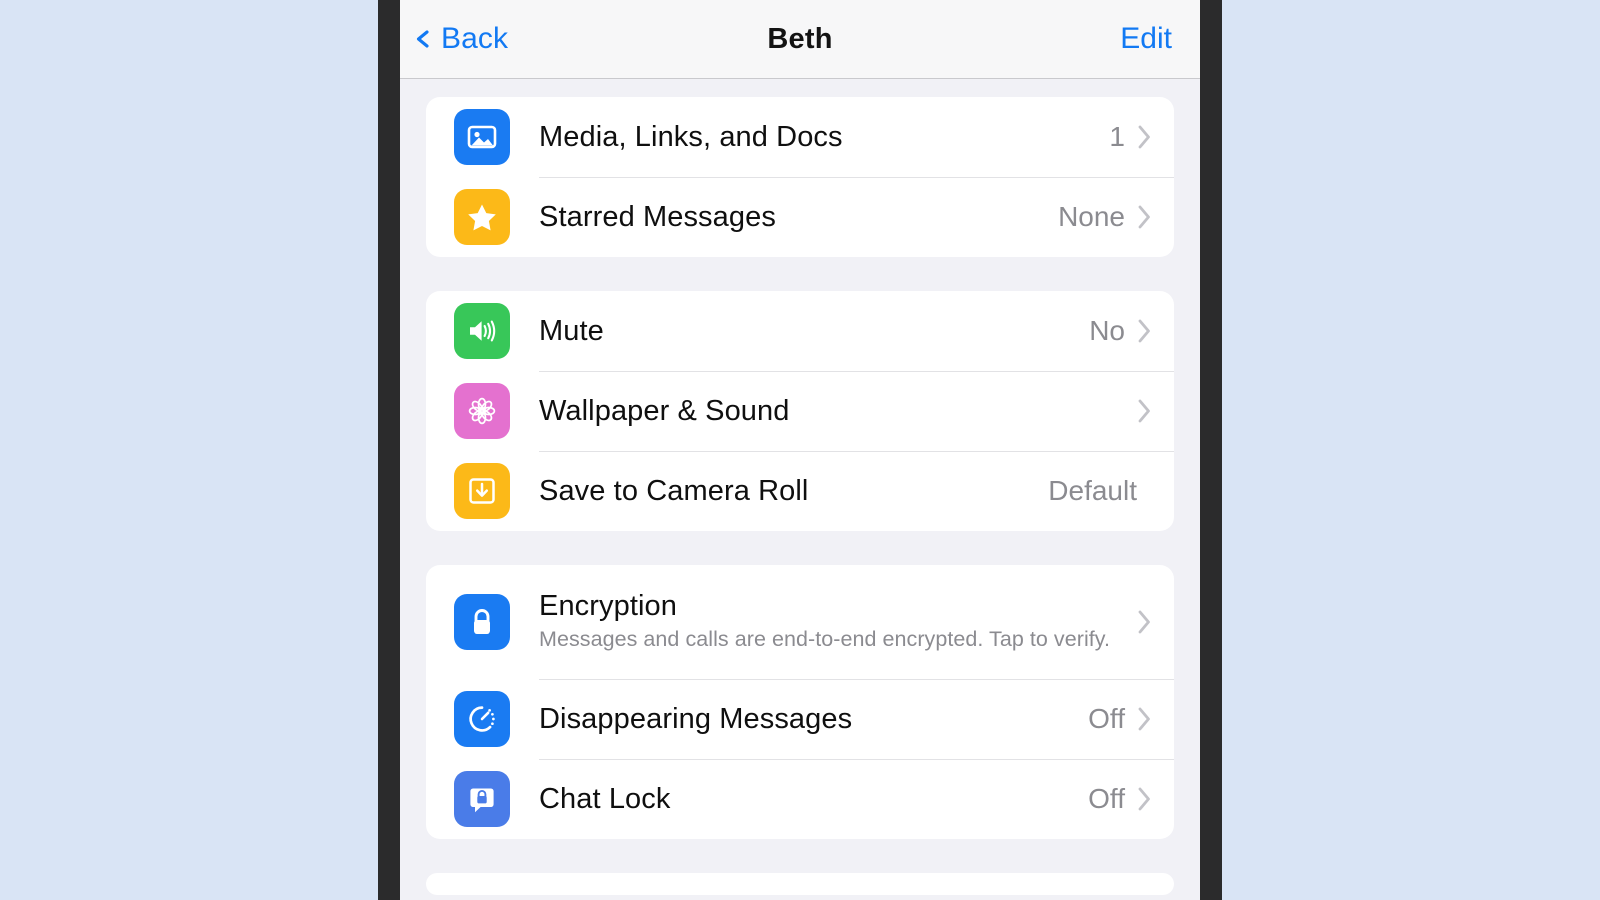 The height and width of the screenshot is (900, 1600). What do you see at coordinates (664, 410) in the screenshot?
I see `row-title: Wallpaper & Sound` at bounding box center [664, 410].